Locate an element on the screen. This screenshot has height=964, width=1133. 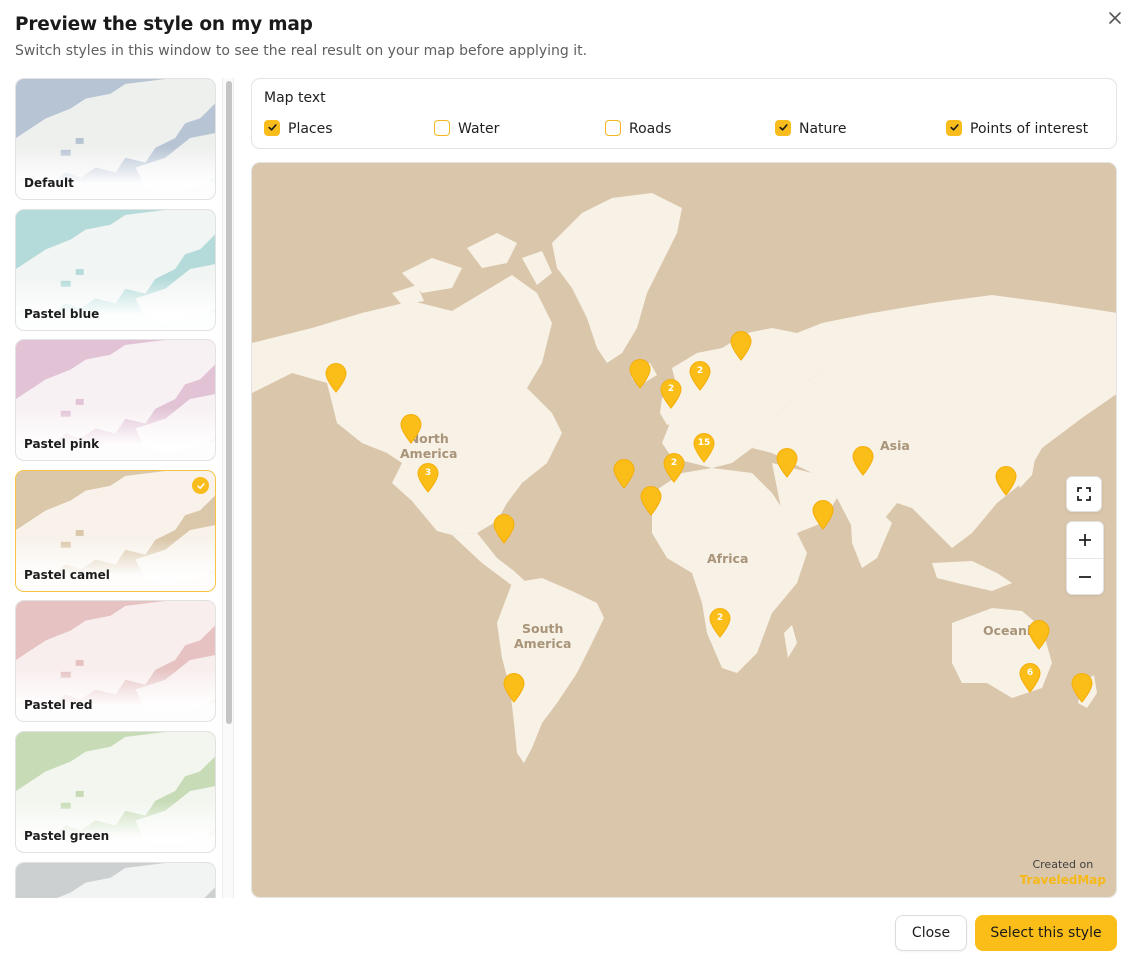
places-checkbox is located at coordinates (272, 127).